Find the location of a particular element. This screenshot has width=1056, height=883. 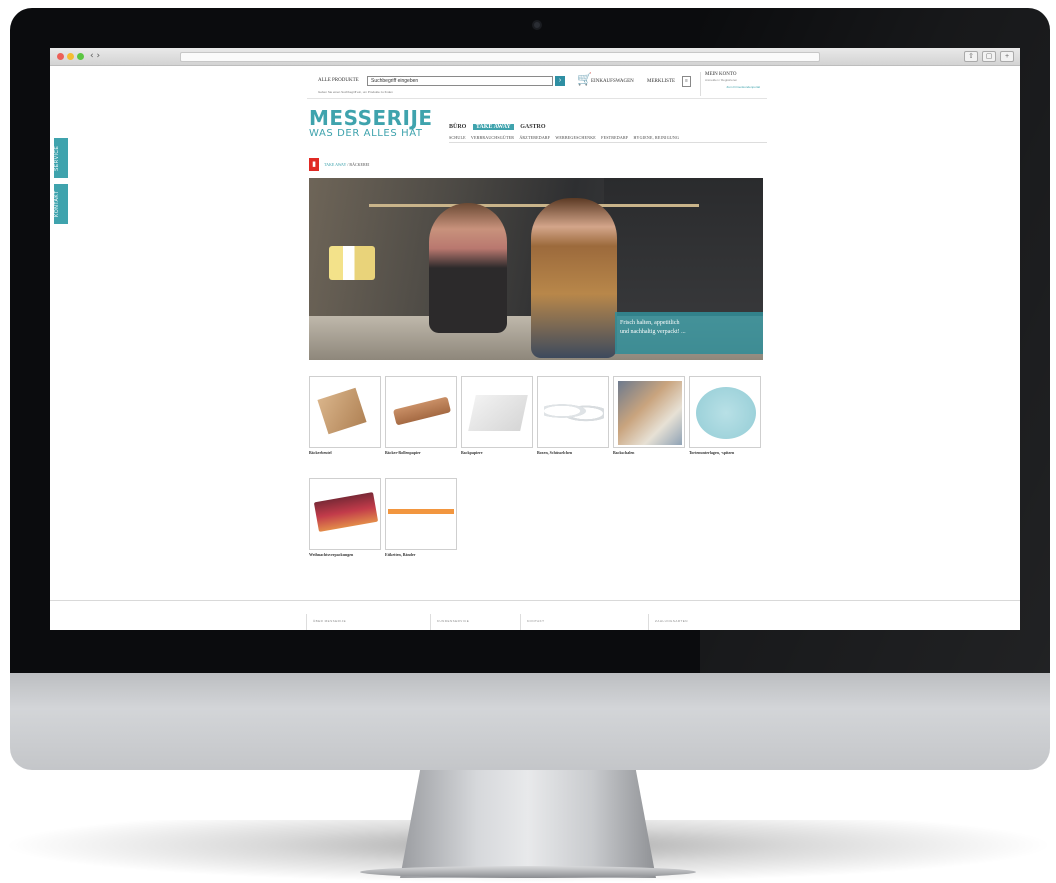

baking-paper-image is located at coordinates (498, 413).